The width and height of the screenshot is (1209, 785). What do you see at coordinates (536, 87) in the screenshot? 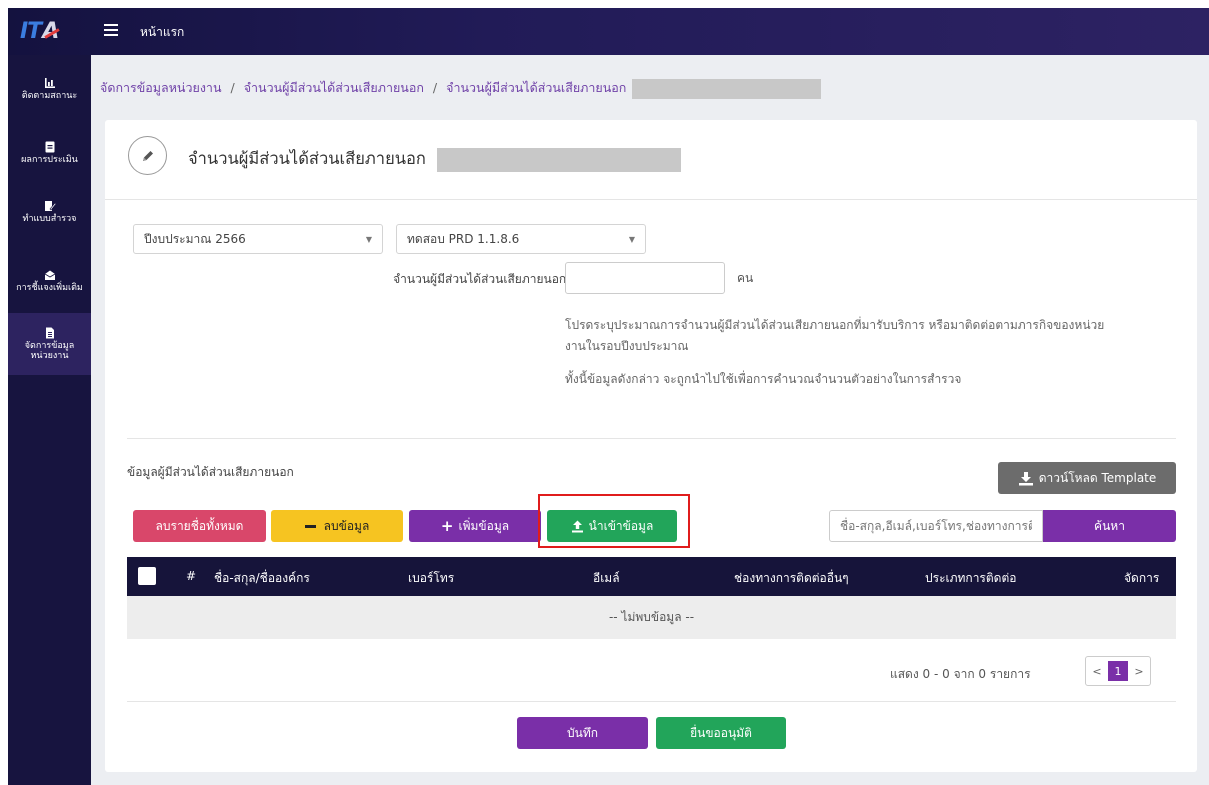
I see `breadcrumb-item-current: จำนวนผู้มีส่วนได้ส่วนเสียภายนอก` at bounding box center [536, 87].